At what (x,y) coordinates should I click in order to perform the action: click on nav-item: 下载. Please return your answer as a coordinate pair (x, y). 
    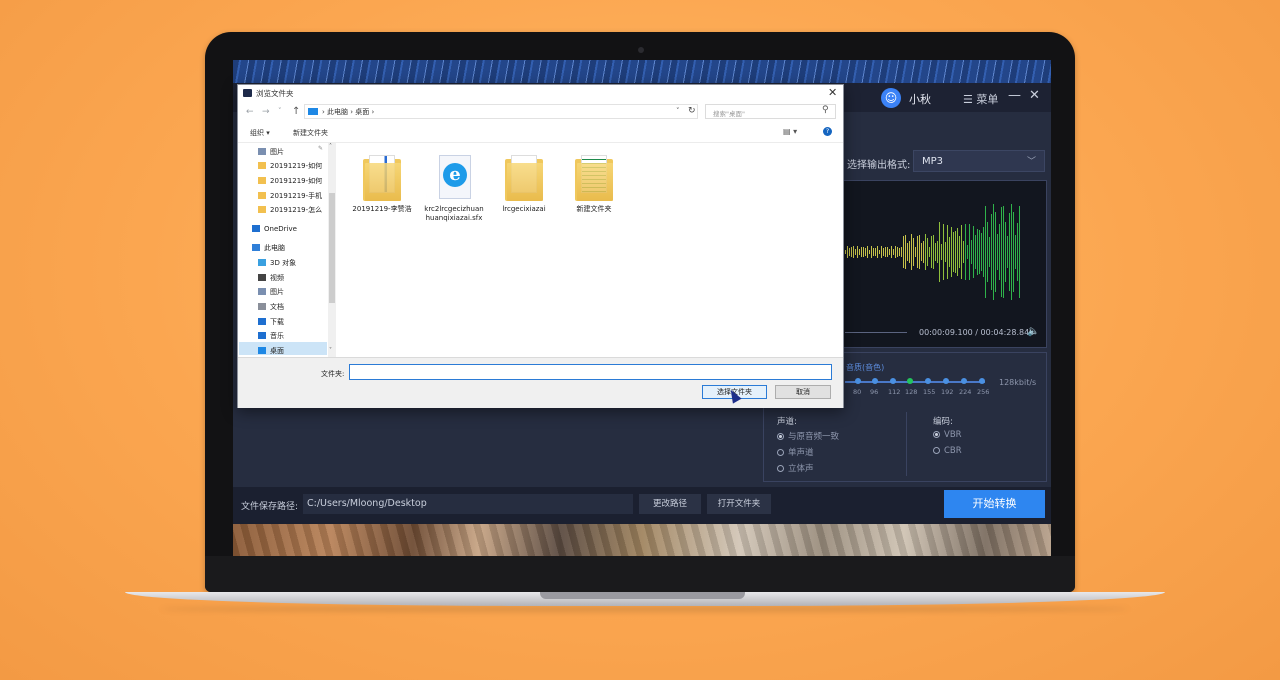
    Looking at the image, I should click on (271, 322).